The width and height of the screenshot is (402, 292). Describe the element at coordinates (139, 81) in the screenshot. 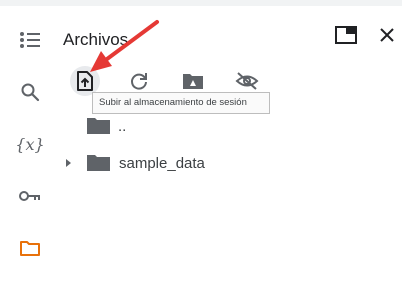

I see `refresh-icon` at that location.